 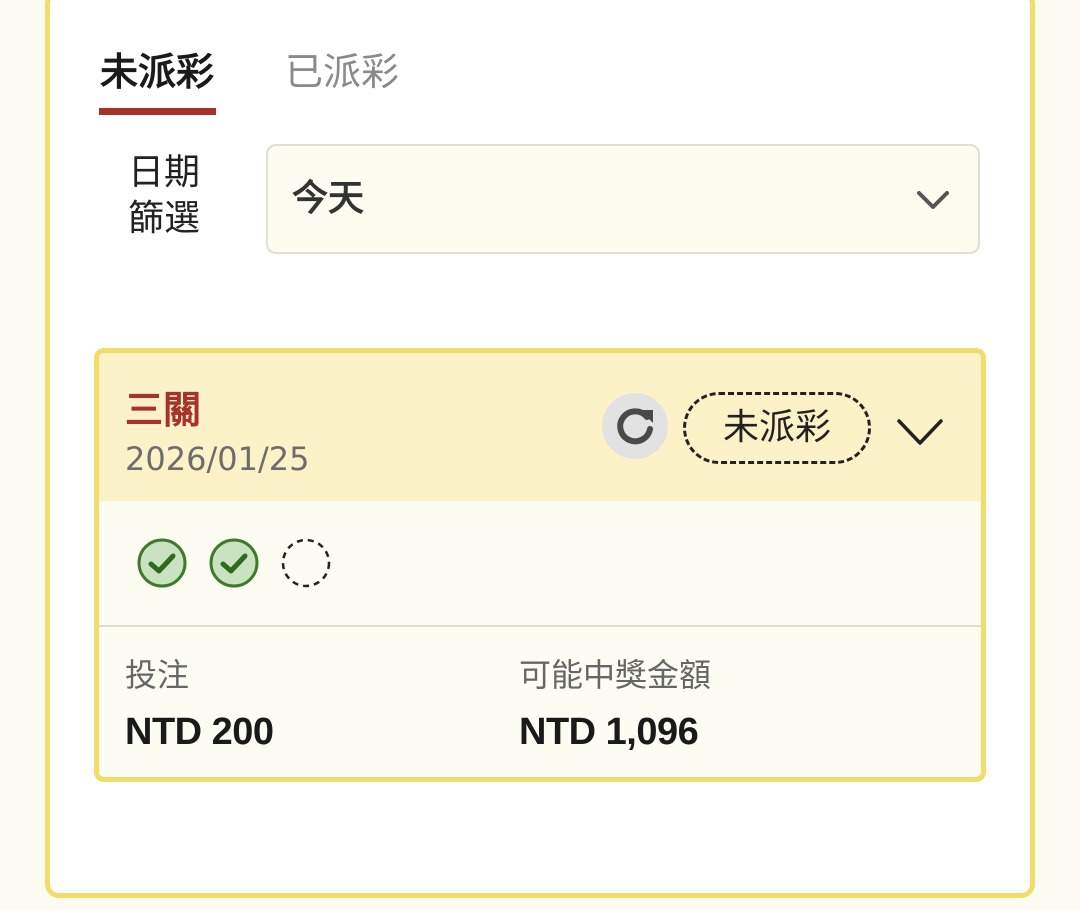 I want to click on tab-unsettled: 未派彩, so click(x=157, y=72).